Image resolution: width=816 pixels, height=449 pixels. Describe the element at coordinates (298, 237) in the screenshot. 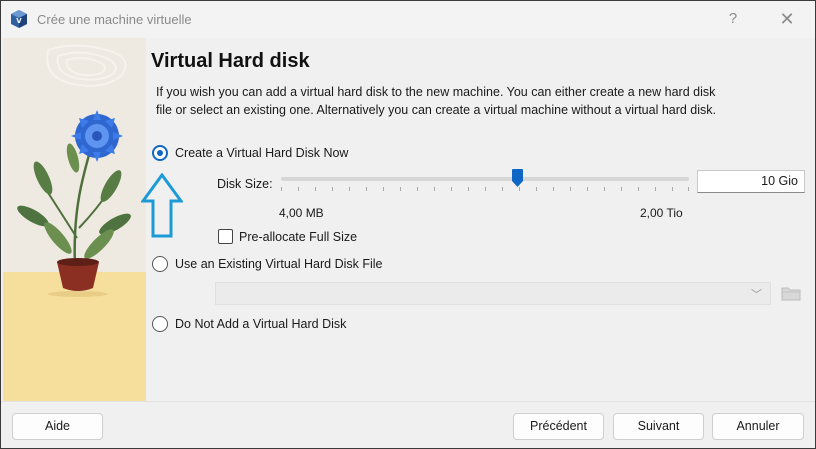

I see `preallocate-label: Pre-allocate Full Size` at that location.